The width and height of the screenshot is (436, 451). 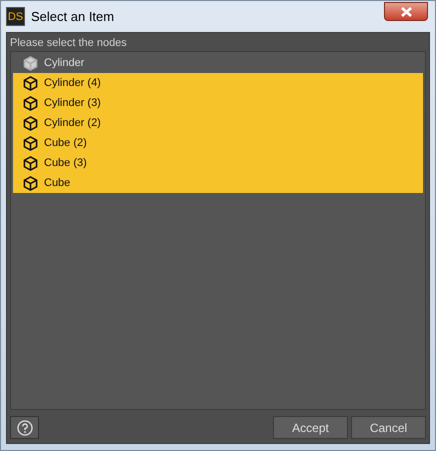 What do you see at coordinates (218, 83) in the screenshot?
I see `list-item: Cylinder (4)` at bounding box center [218, 83].